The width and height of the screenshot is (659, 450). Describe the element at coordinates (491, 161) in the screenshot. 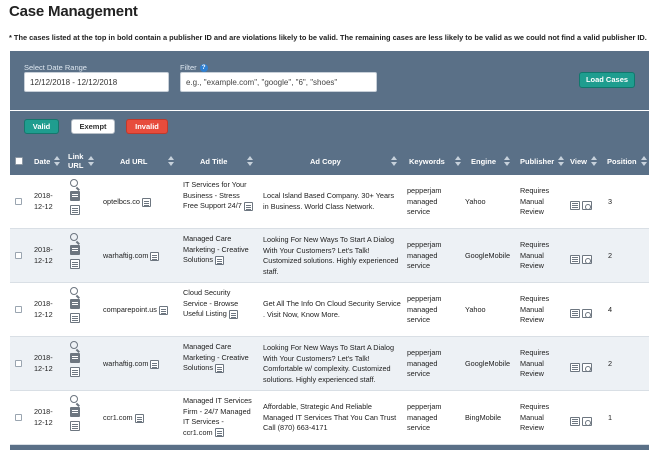

I see `column-engine: Engine` at that location.